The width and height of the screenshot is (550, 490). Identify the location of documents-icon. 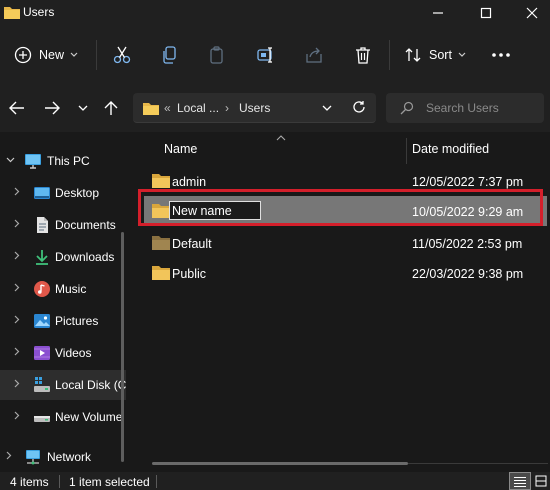
(42, 225).